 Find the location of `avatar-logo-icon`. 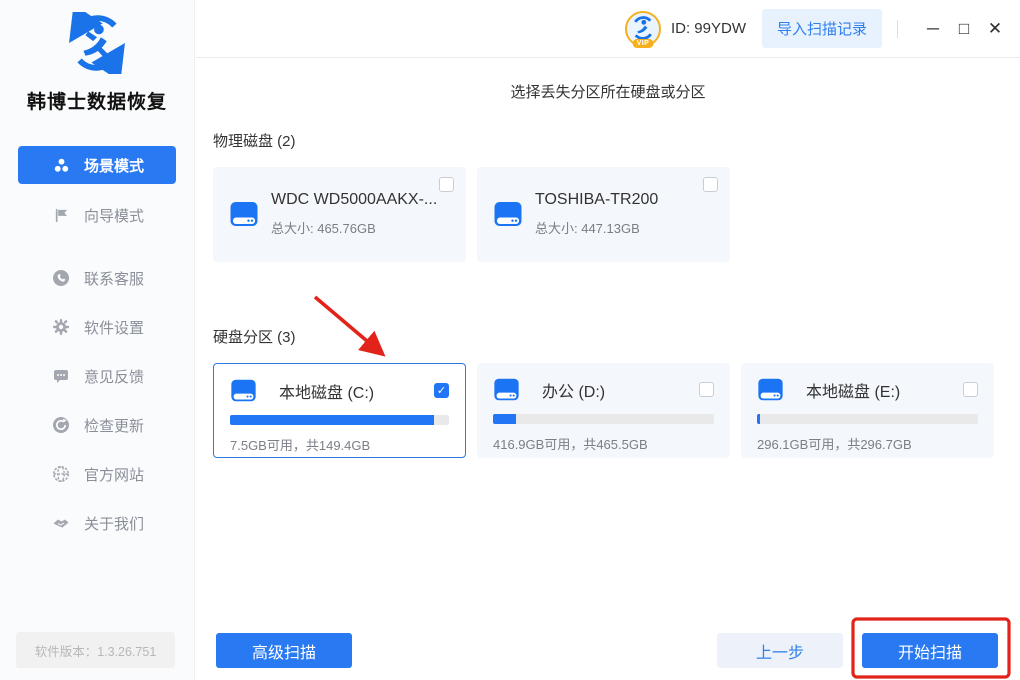

avatar-logo-icon is located at coordinates (643, 27).